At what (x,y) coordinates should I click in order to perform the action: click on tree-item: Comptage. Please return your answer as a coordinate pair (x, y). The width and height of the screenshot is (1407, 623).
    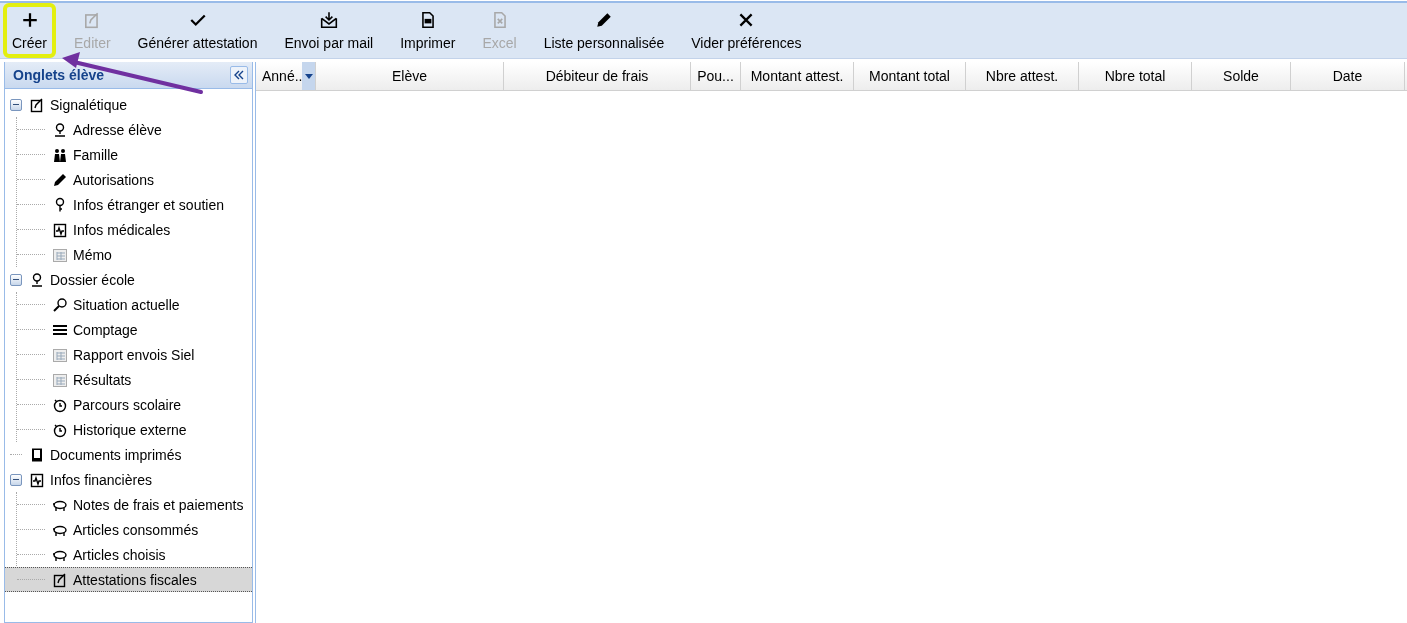
    Looking at the image, I should click on (134, 329).